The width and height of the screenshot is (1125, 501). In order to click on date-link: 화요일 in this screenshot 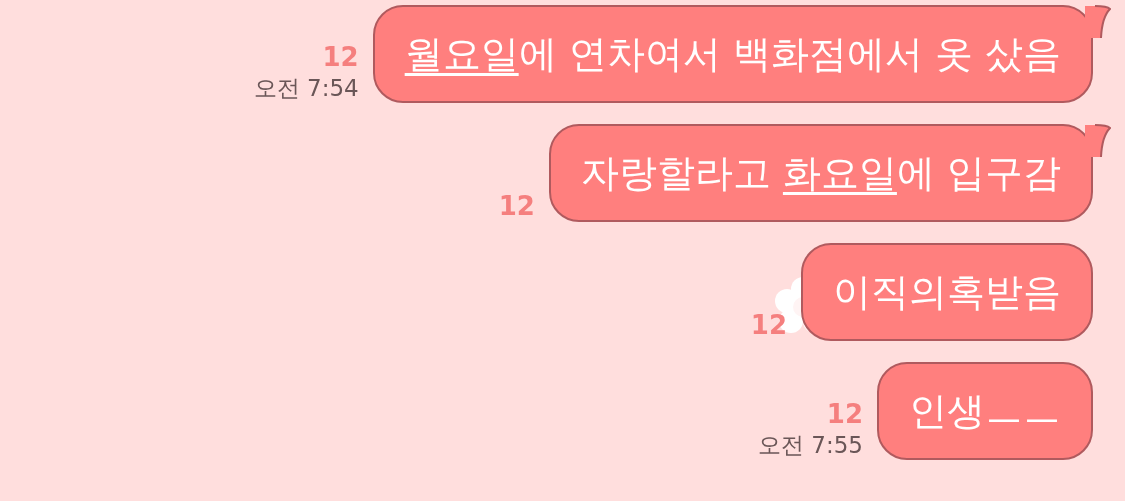, I will do `click(839, 173)`.